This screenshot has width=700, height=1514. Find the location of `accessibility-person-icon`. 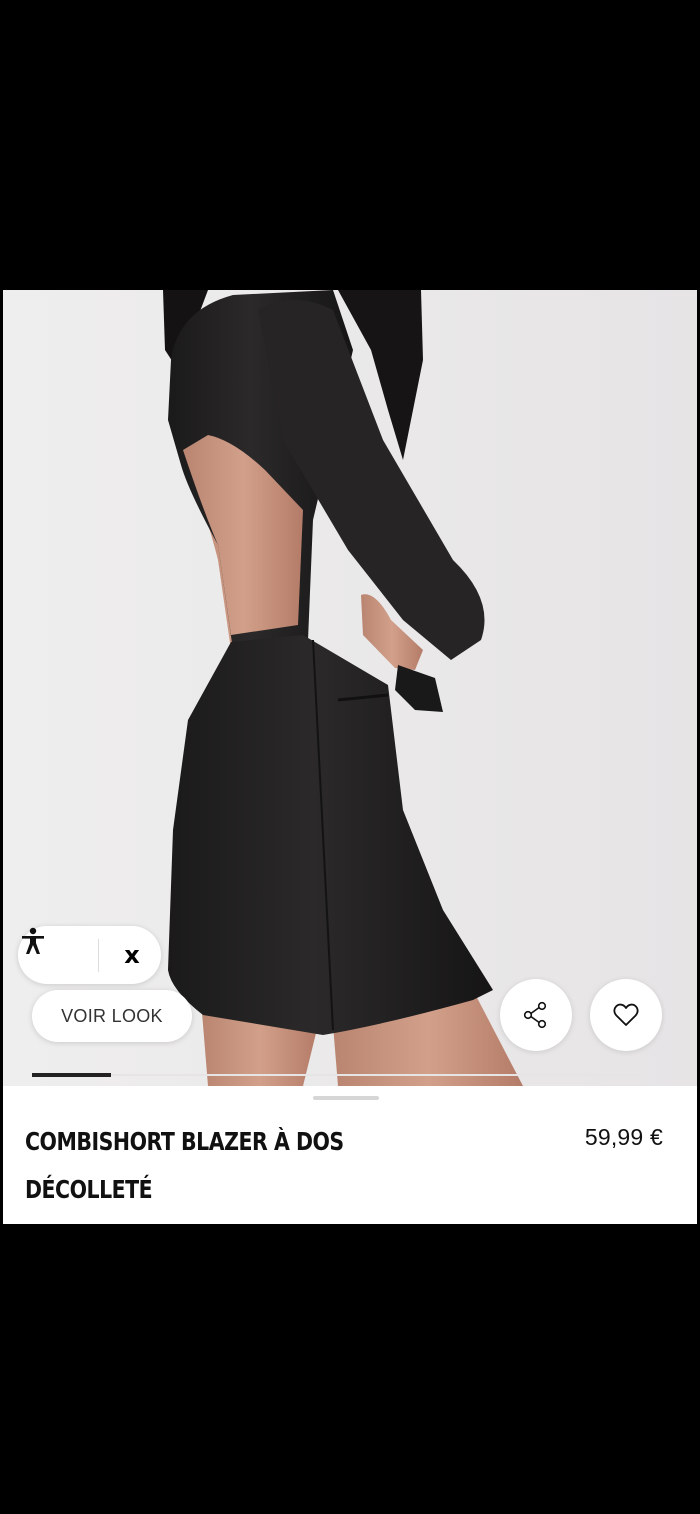

accessibility-person-icon is located at coordinates (33, 941).